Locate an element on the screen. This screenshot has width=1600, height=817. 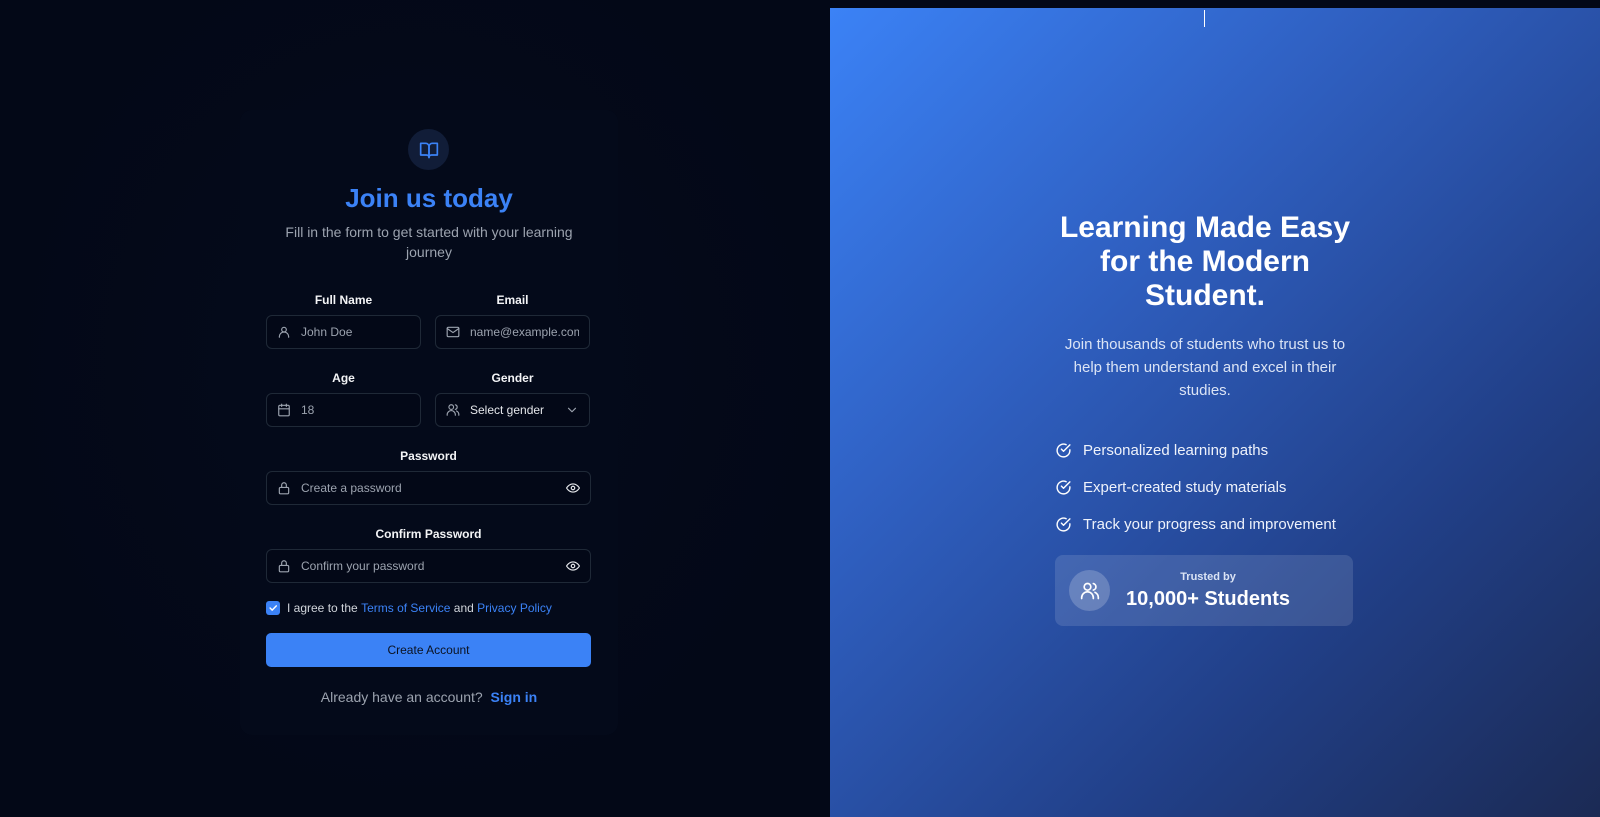
terms-checkbox is located at coordinates (273, 608).